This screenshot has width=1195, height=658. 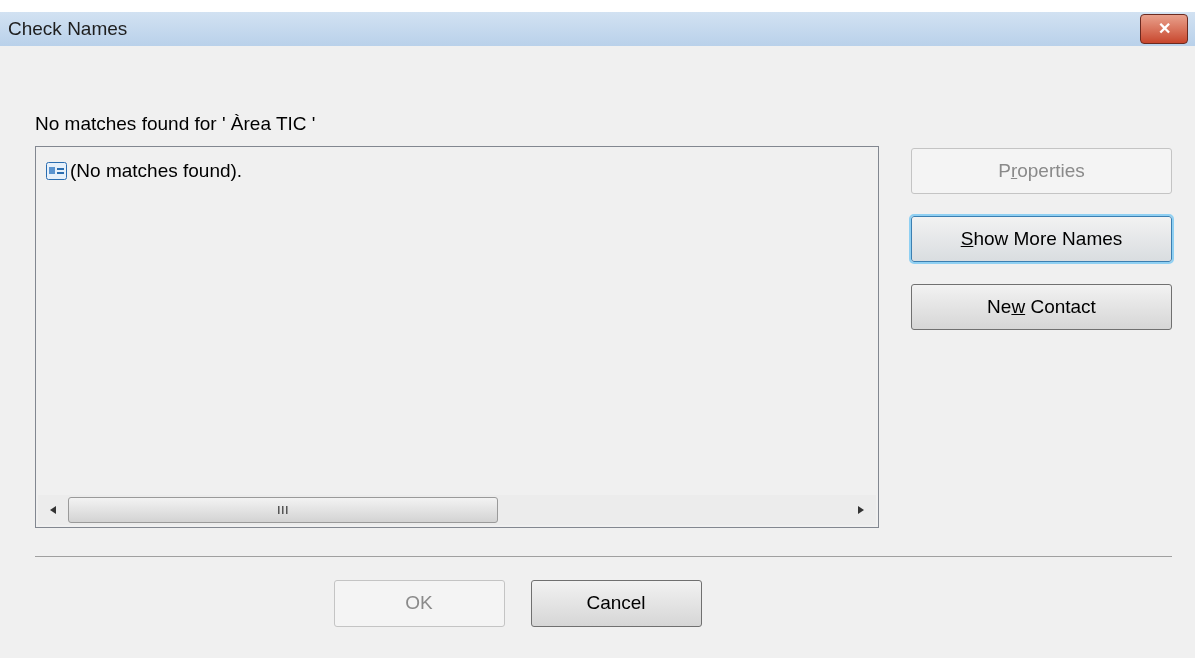 I want to click on horizontal-scrollbar, so click(x=457, y=510).